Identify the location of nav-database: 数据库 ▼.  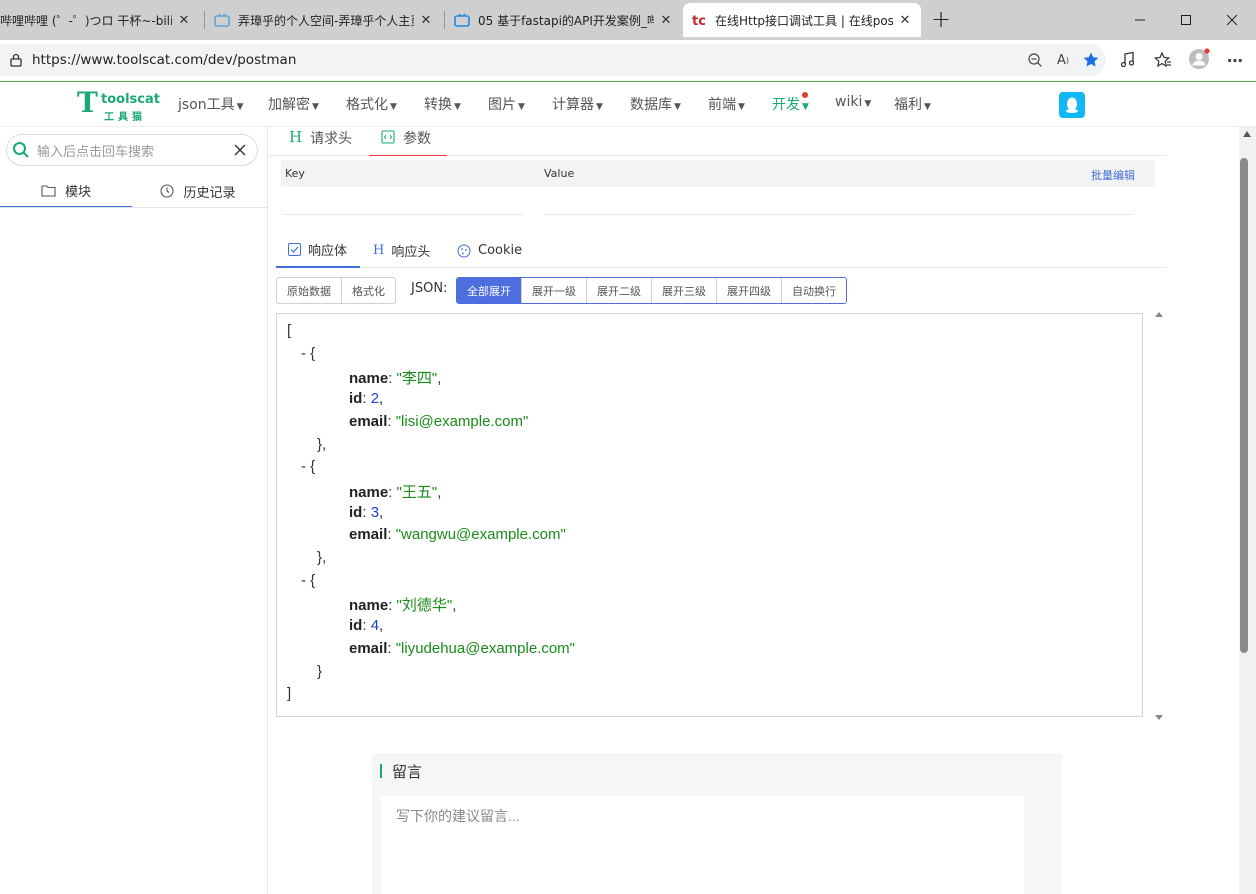
(655, 104).